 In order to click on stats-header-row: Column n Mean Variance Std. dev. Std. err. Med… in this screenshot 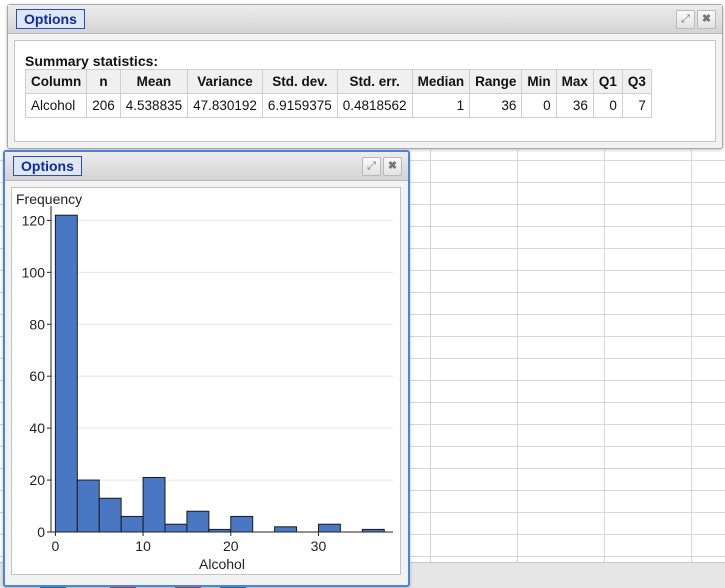, I will do `click(338, 81)`.